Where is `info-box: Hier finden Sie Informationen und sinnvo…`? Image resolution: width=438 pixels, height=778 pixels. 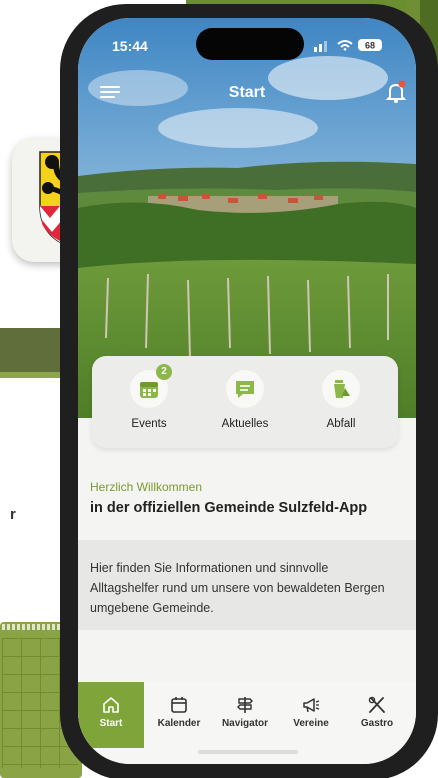 info-box: Hier finden Sie Informationen und sinnvo… is located at coordinates (247, 585).